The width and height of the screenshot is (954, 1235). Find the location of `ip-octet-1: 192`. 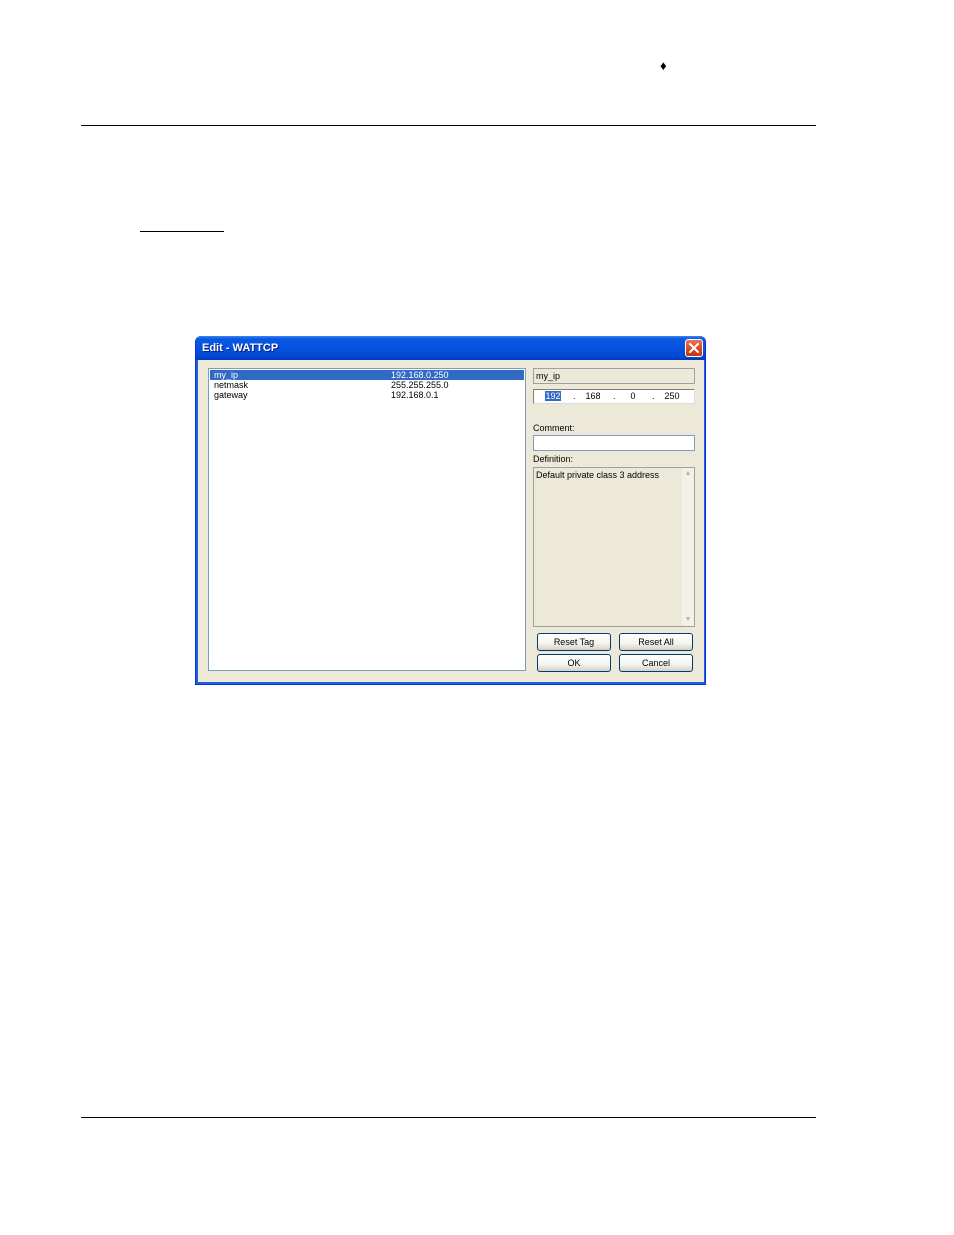

ip-octet-1: 192 is located at coordinates (553, 396).